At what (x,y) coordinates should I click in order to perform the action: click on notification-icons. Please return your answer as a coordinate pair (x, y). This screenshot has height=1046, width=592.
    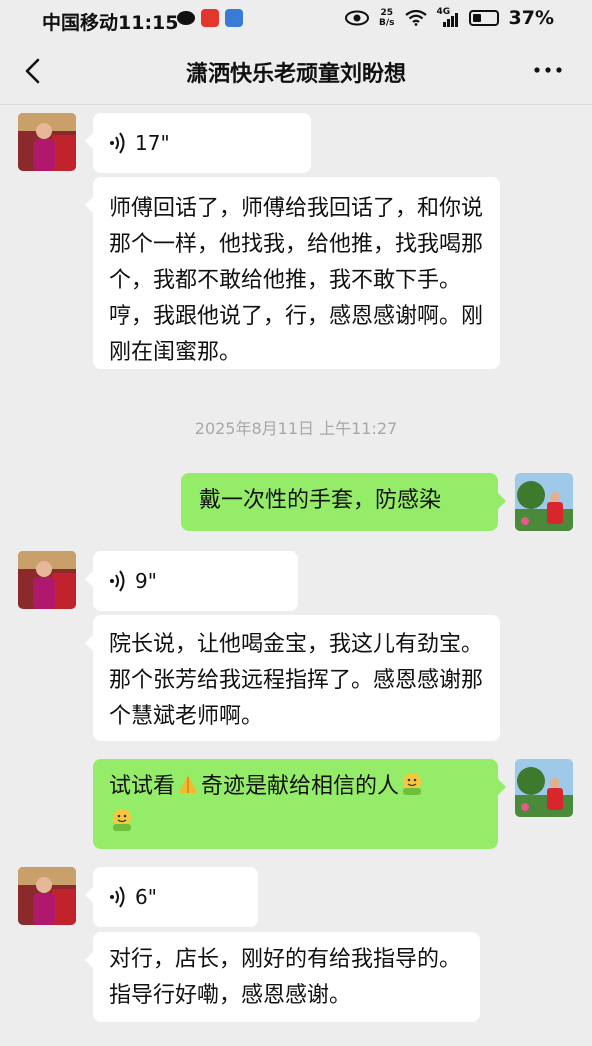
    Looking at the image, I should click on (210, 18).